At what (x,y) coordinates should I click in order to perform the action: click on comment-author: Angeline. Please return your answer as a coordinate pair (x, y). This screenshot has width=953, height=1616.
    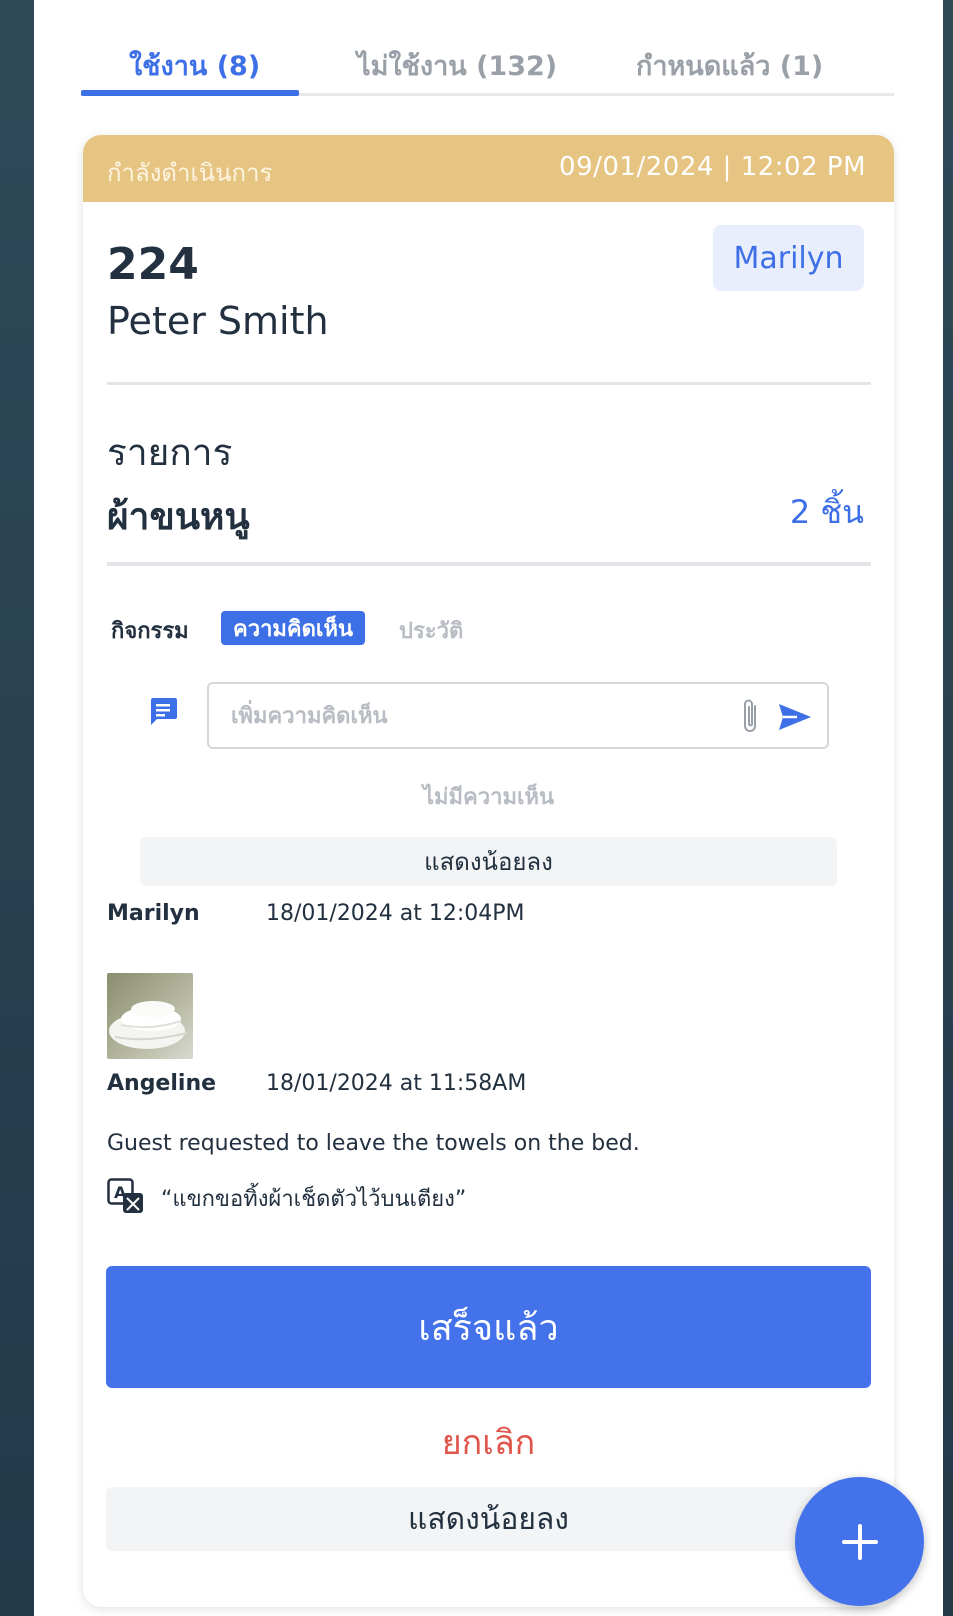
    Looking at the image, I should click on (162, 1083).